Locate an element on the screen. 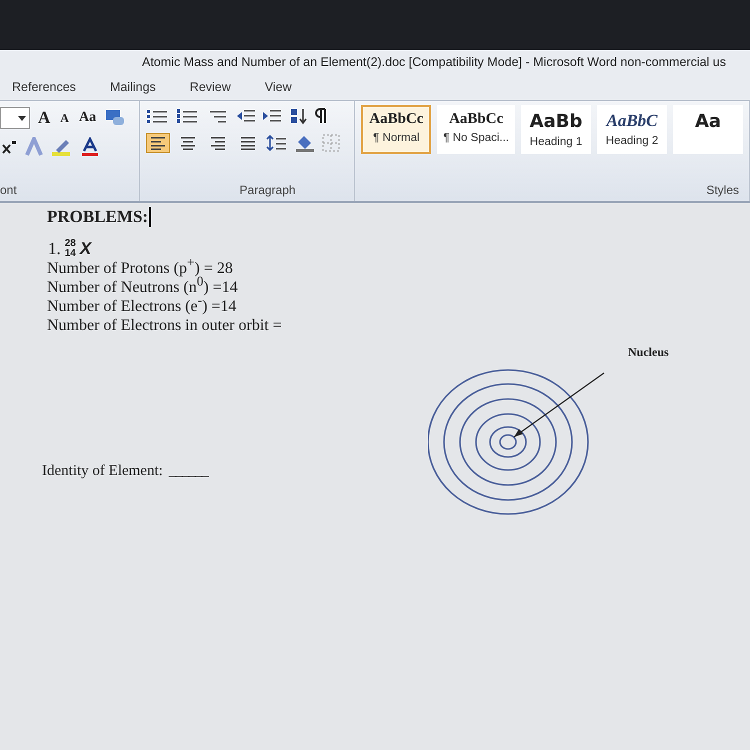 Image resolution: width=750 pixels, height=750 pixels. bullet-list-icon is located at coordinates (158, 116).